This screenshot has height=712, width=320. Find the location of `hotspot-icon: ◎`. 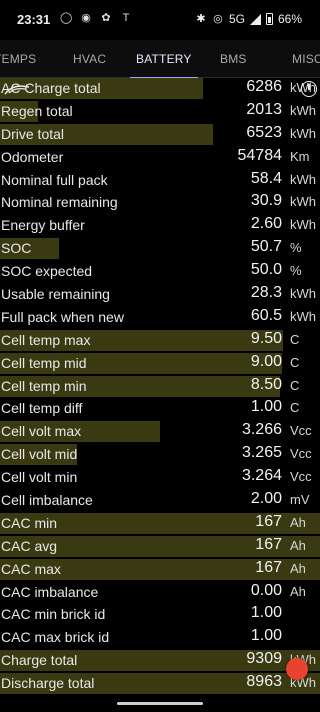

hotspot-icon: ◎ is located at coordinates (218, 19).